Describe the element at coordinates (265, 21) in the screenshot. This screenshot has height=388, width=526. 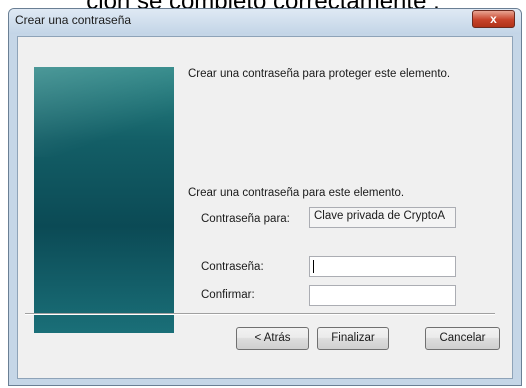
I see `title-bar: Crear una contraseña x` at that location.